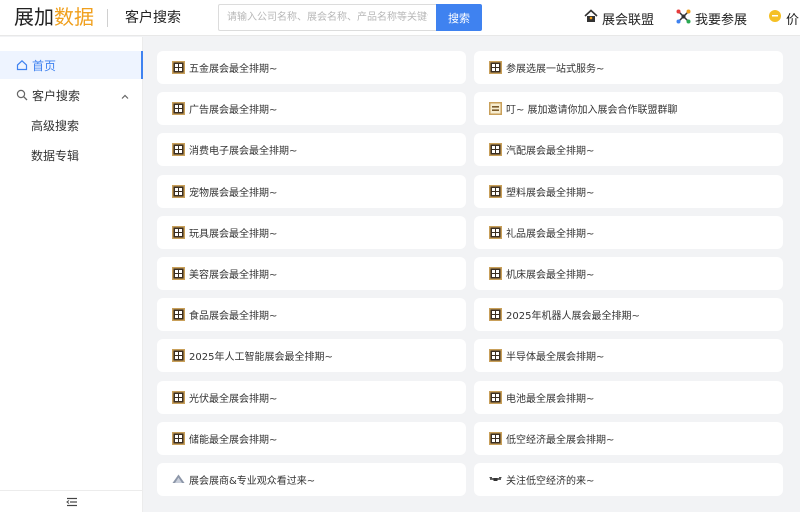 The height and width of the screenshot is (512, 800). Describe the element at coordinates (233, 234) in the screenshot. I see `content-card-label: 玩具展会最全排期~` at that location.